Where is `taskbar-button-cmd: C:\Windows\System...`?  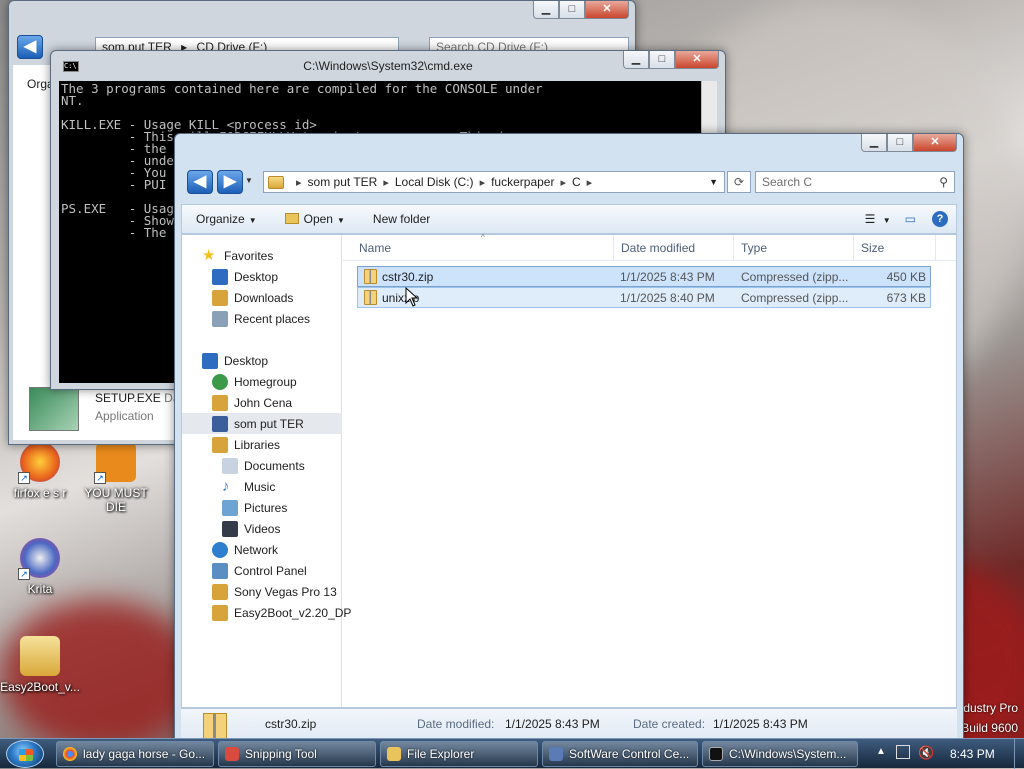 taskbar-button-cmd: C:\Windows\System... is located at coordinates (780, 754).